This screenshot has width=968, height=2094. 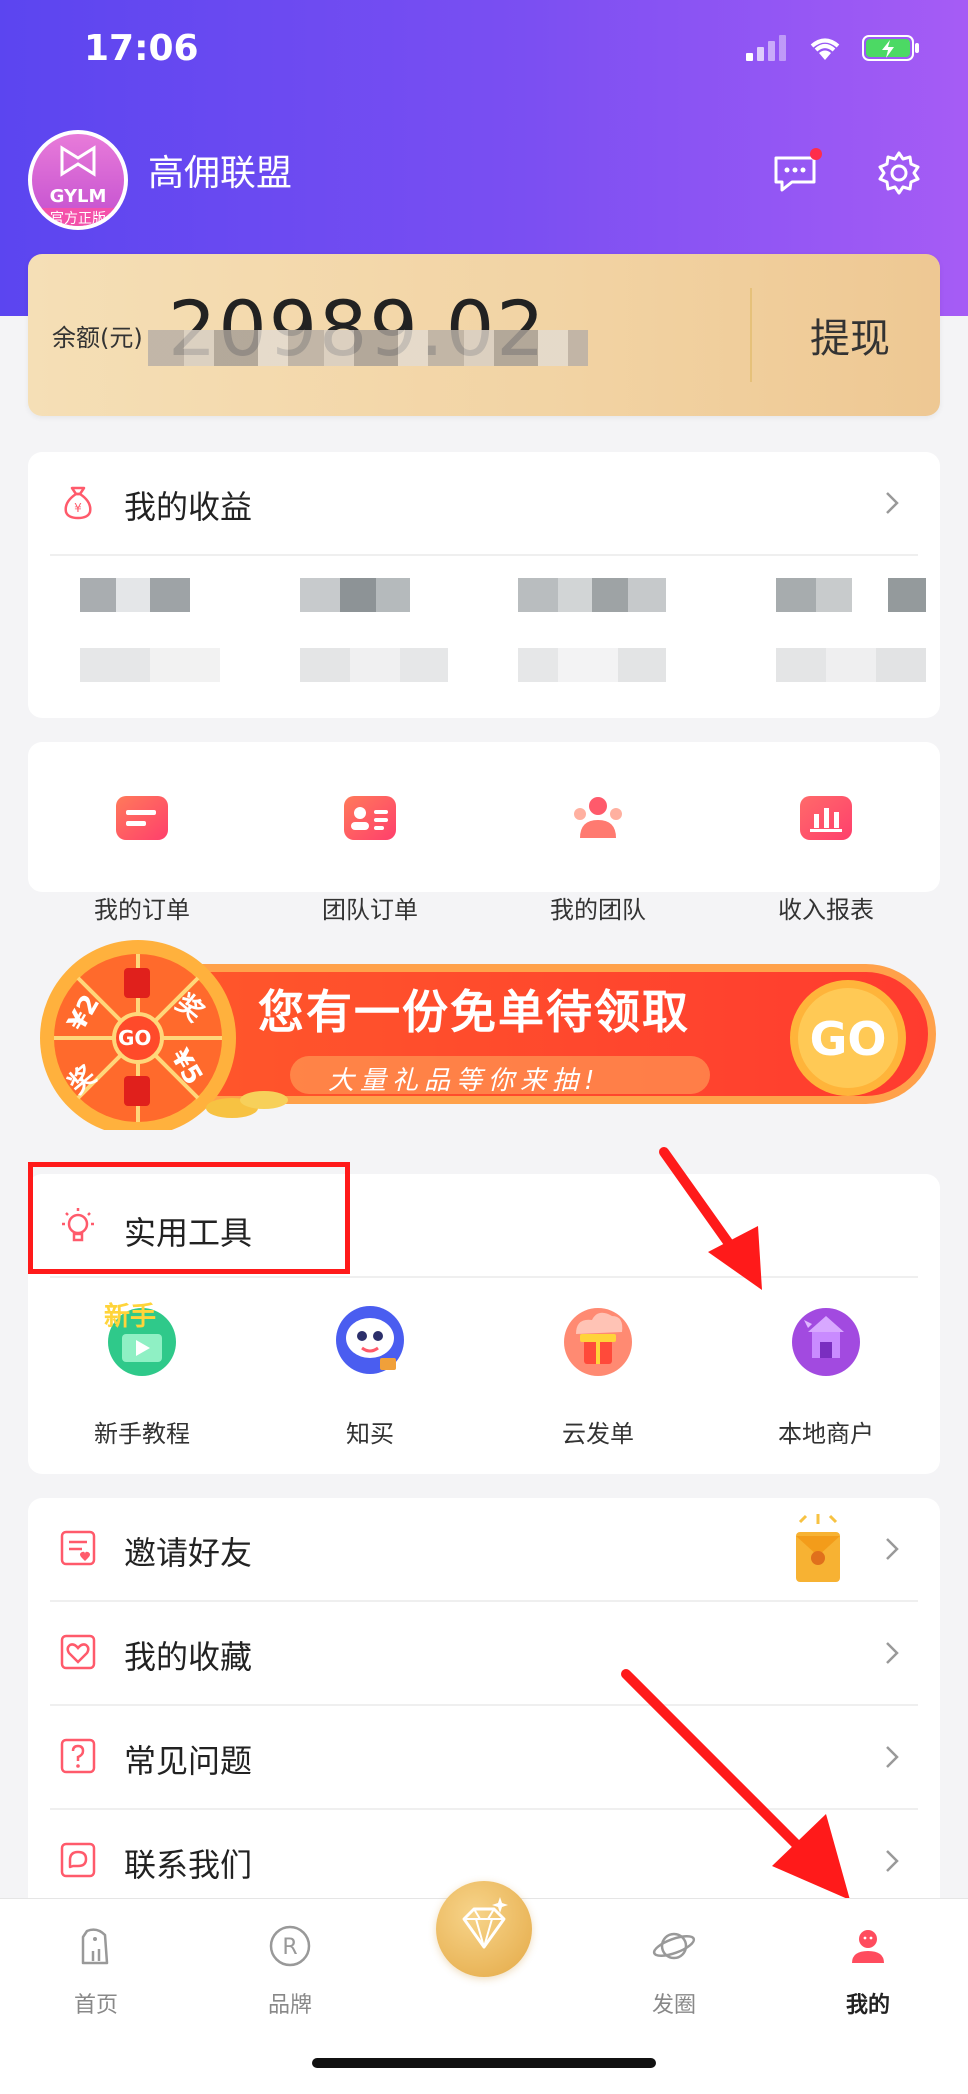 What do you see at coordinates (474, 1012) in the screenshot?
I see `banner-headline: 您有一份免单待领取` at bounding box center [474, 1012].